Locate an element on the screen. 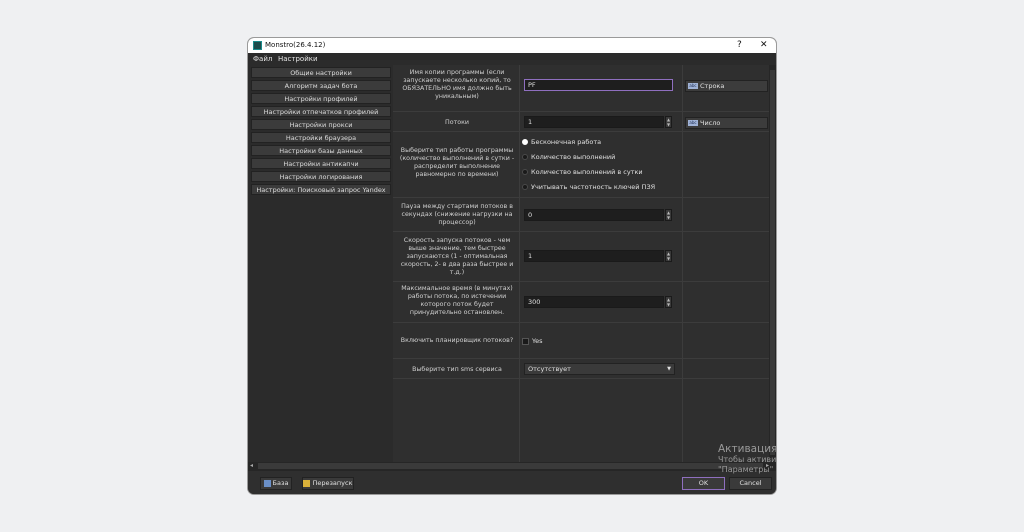 Image resolution: width=1024 pixels, height=532 pixels. sidebar-item-yandex-query: Настройки: Поисковый запрос Yandex is located at coordinates (321, 189).